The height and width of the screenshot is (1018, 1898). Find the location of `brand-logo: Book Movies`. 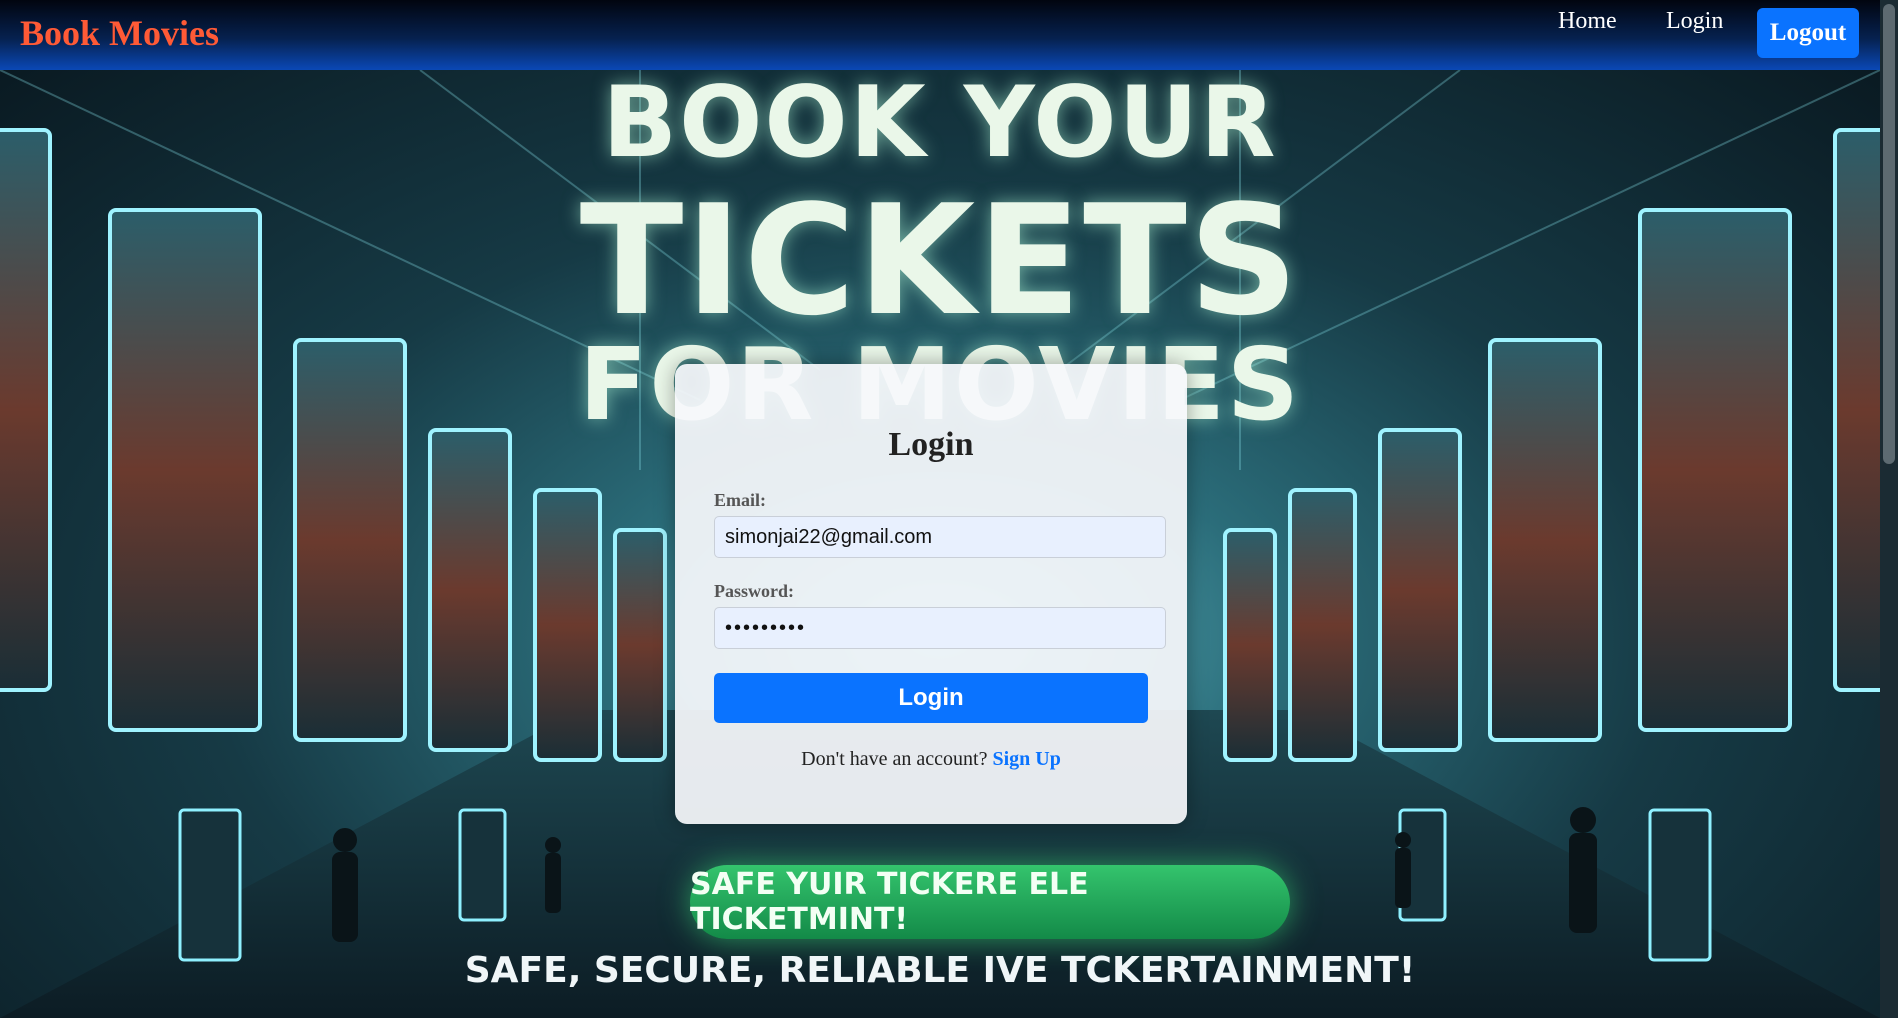

brand-logo: Book Movies is located at coordinates (119, 33).